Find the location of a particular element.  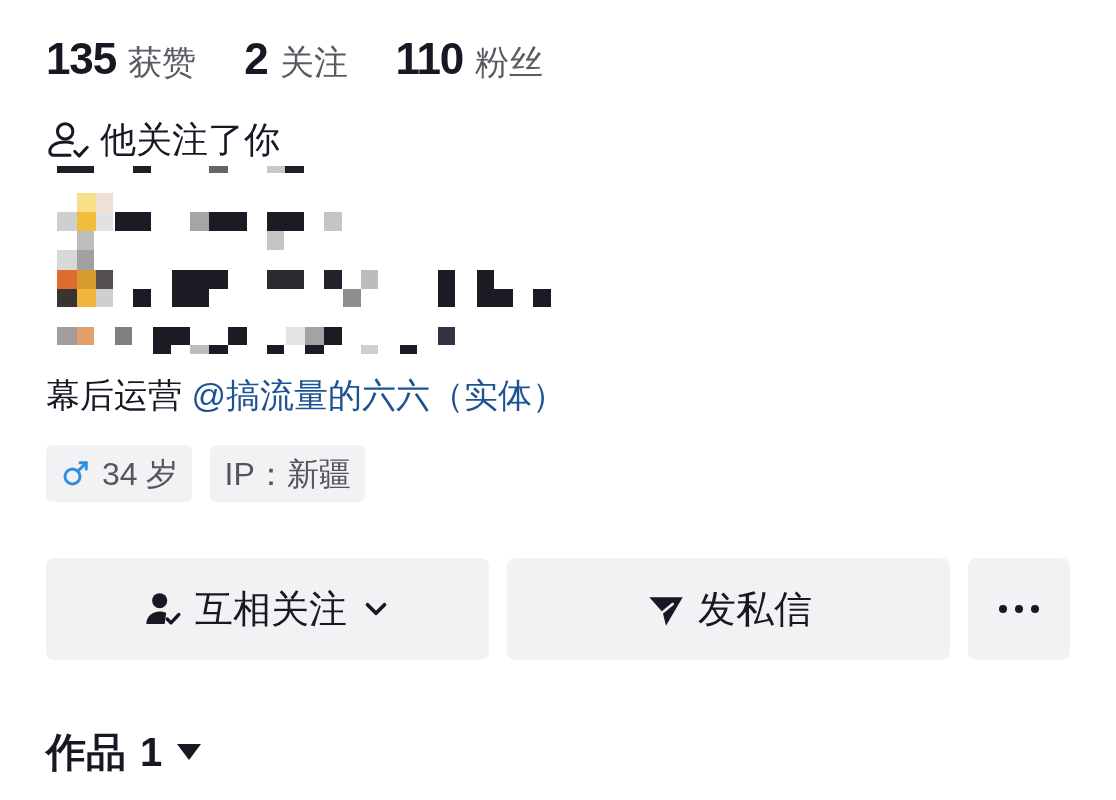

male-icon is located at coordinates (75, 473).